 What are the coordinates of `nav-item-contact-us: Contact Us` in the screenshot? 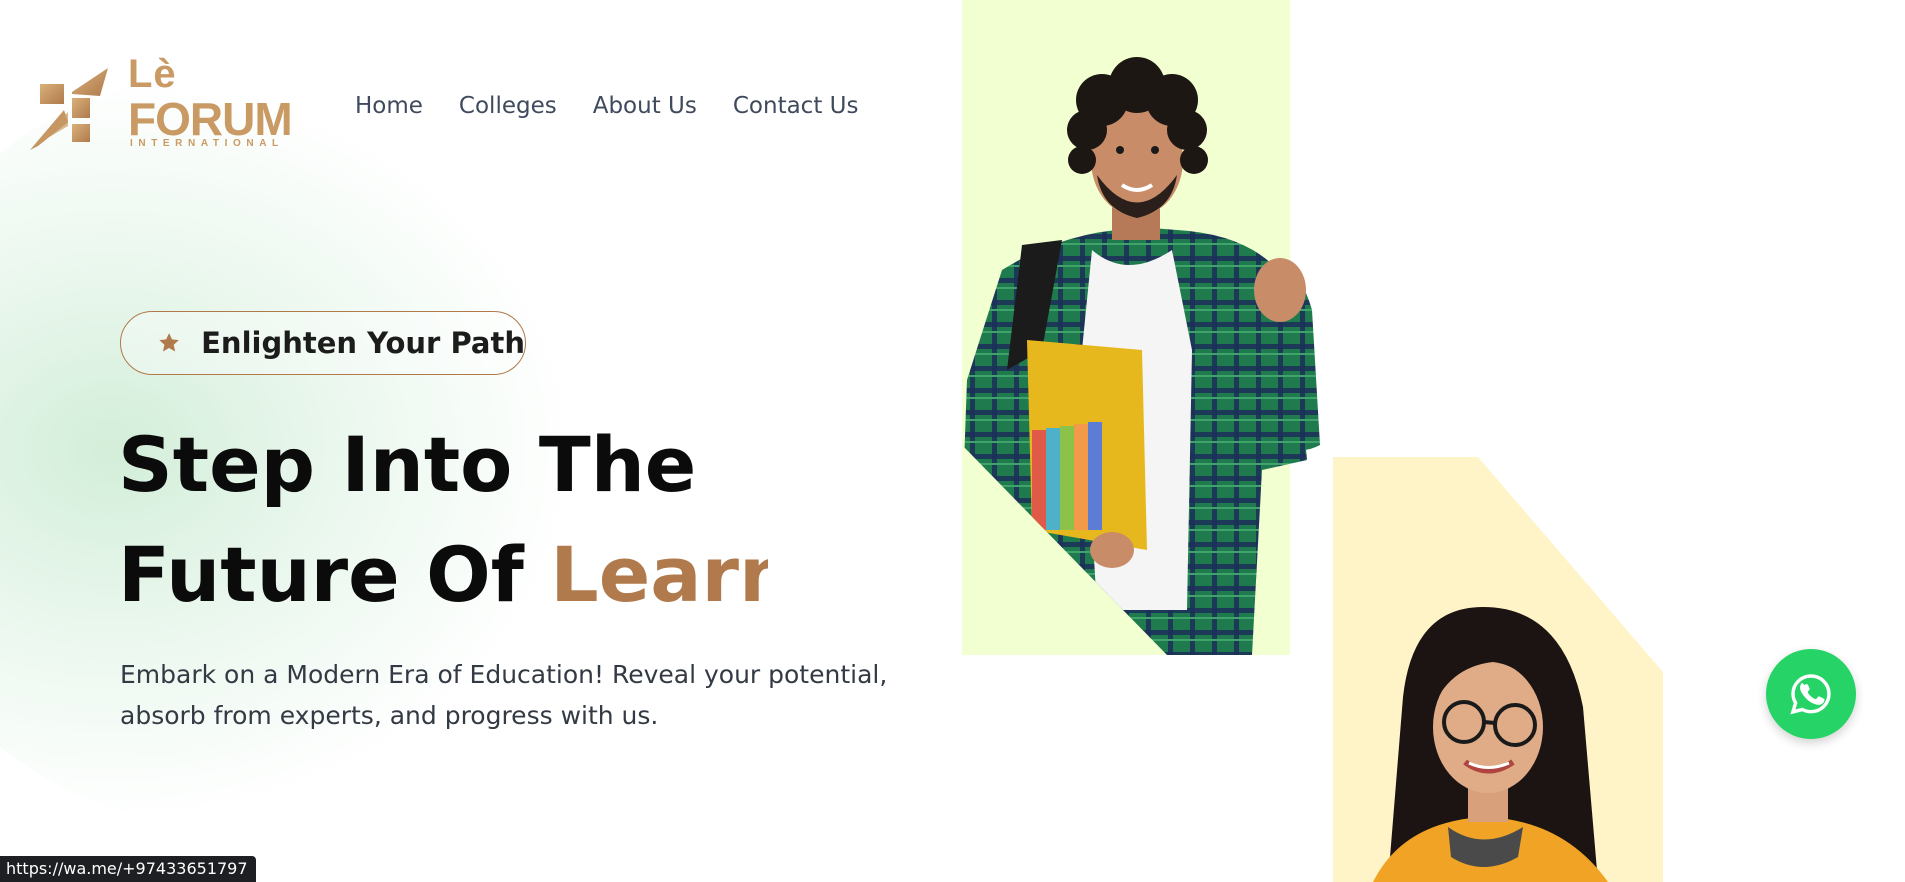 It's located at (796, 106).